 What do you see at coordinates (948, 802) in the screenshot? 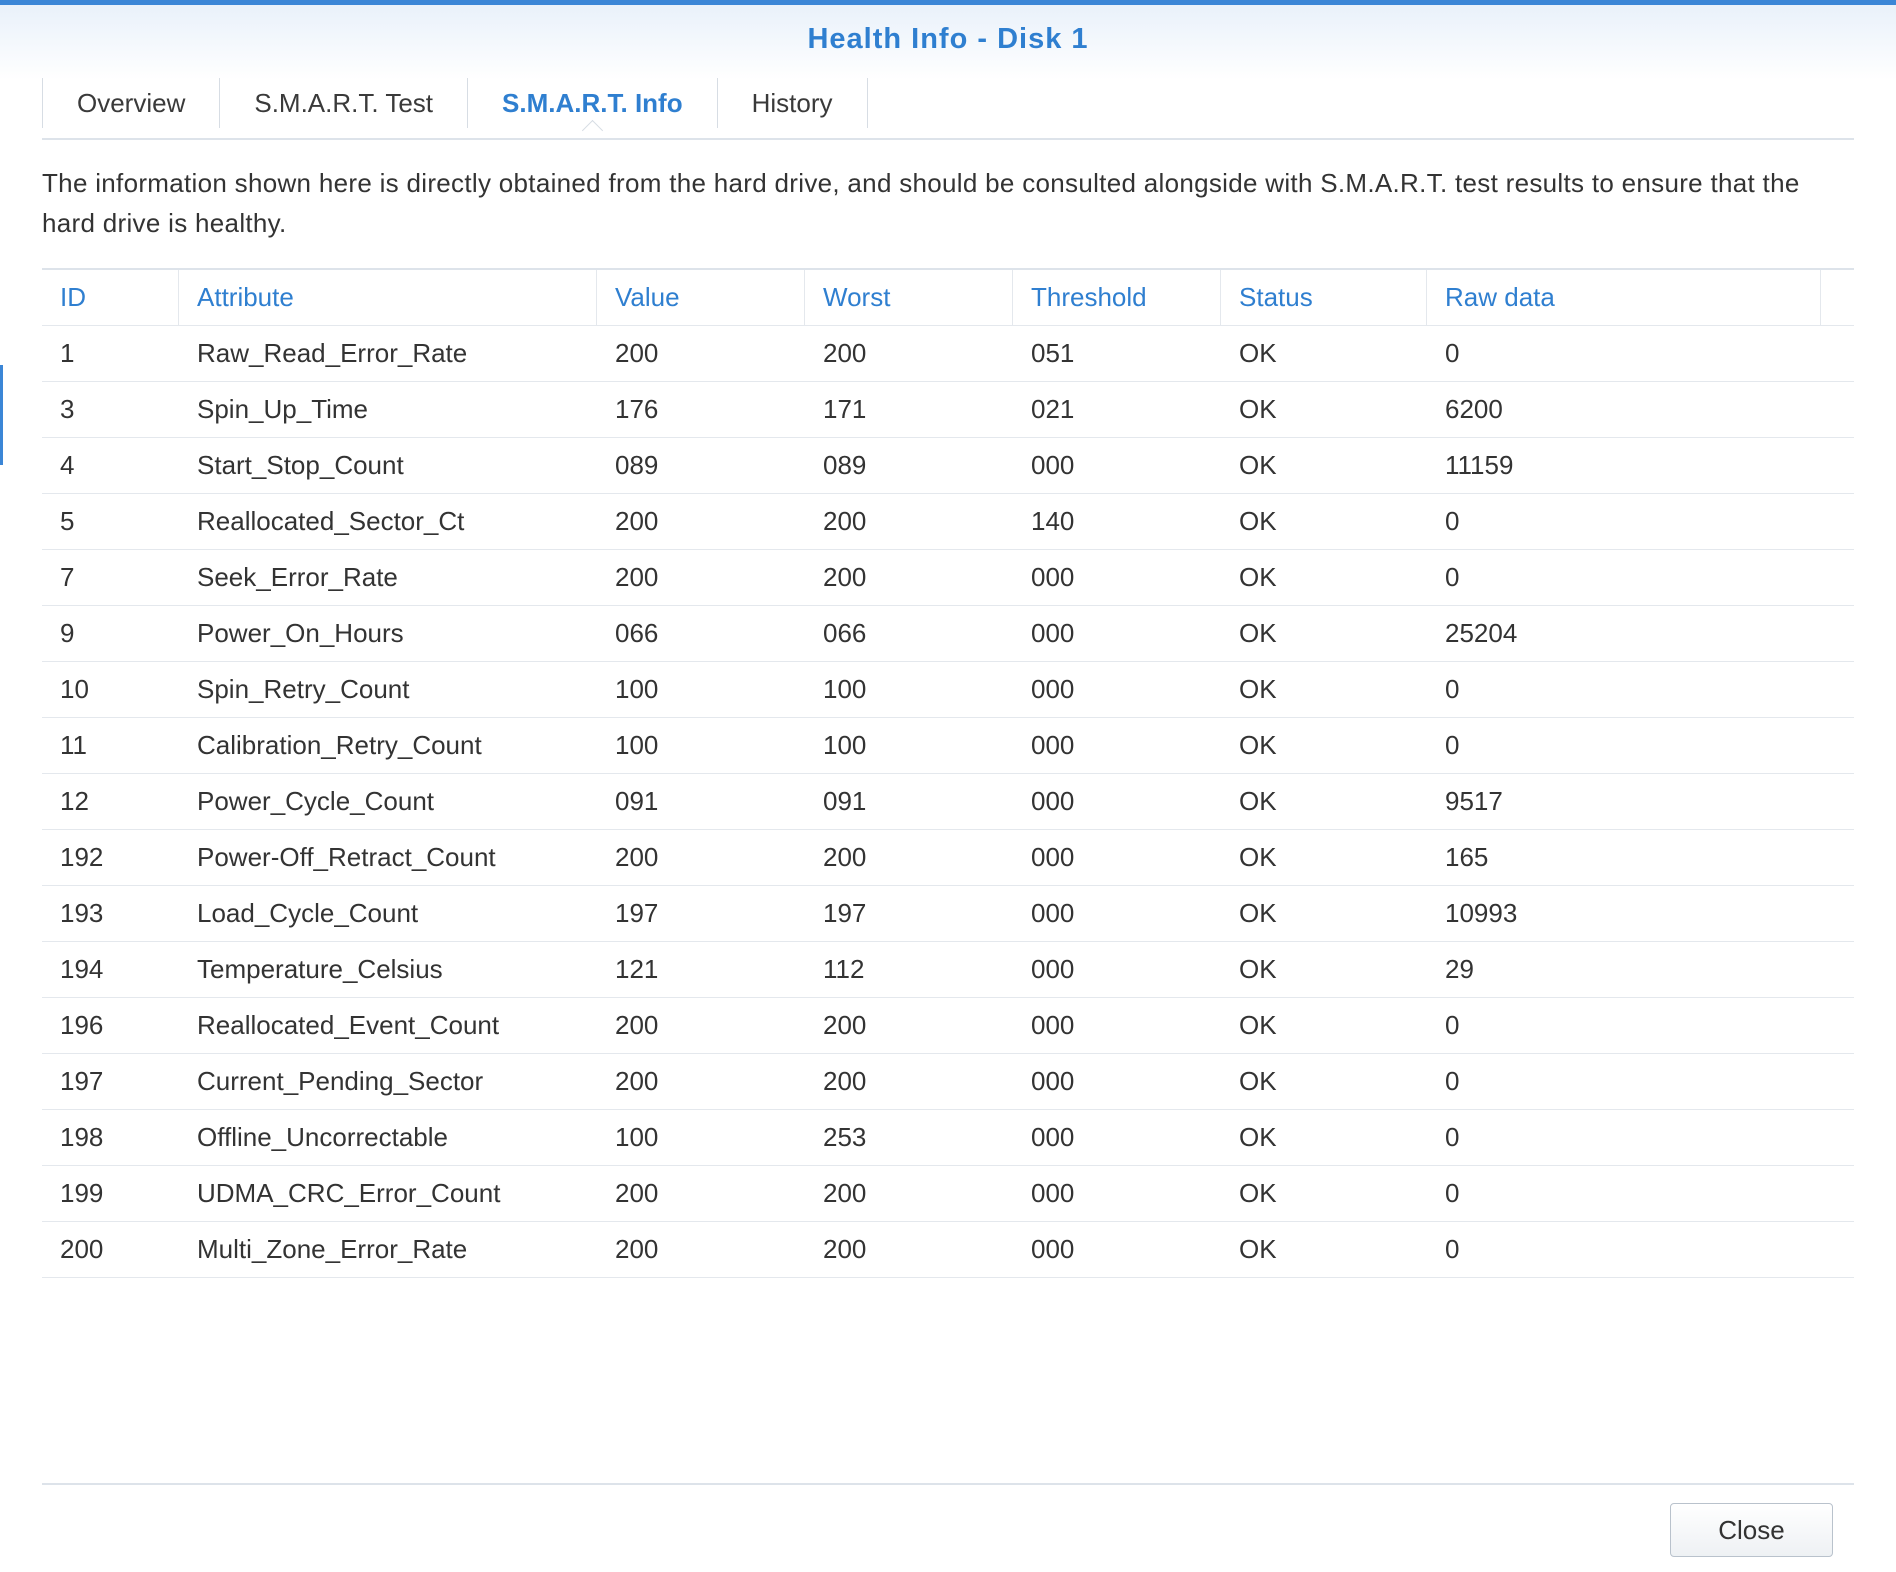
I see `table-row: 12 Power_Cycle_Count 091 091 000 OK 9517` at bounding box center [948, 802].